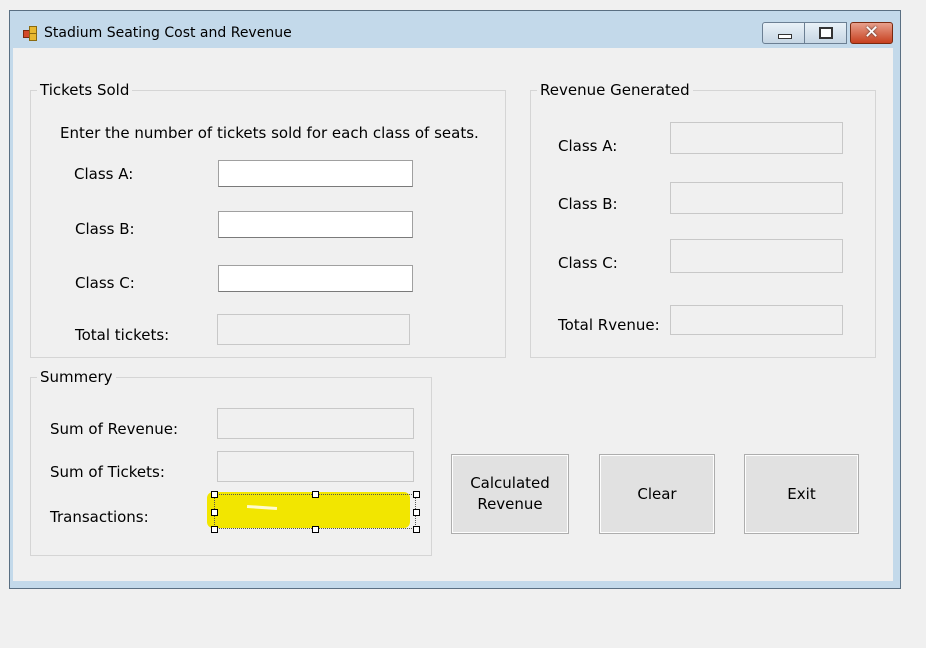 This screenshot has height=648, width=926. I want to click on calculate-revenue-button: Calculated Revenue, so click(510, 494).